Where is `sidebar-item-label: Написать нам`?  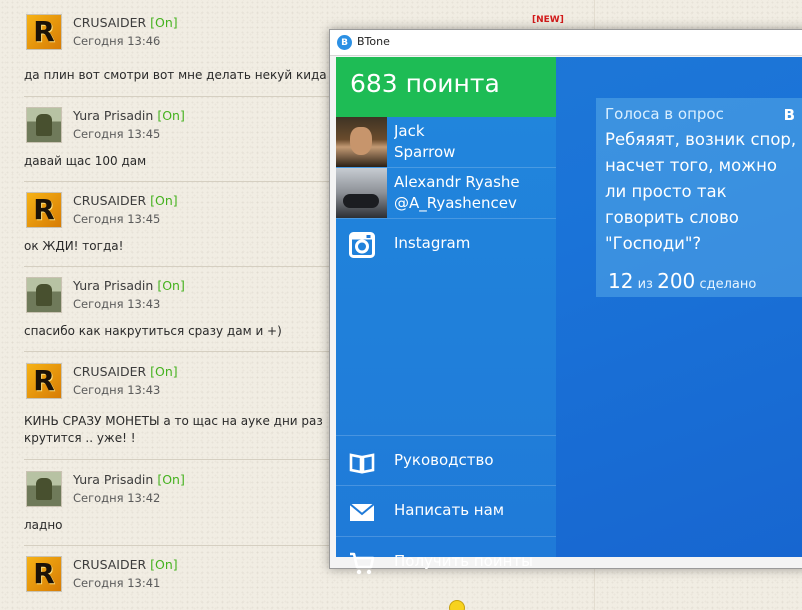 sidebar-item-label: Написать нам is located at coordinates (449, 510).